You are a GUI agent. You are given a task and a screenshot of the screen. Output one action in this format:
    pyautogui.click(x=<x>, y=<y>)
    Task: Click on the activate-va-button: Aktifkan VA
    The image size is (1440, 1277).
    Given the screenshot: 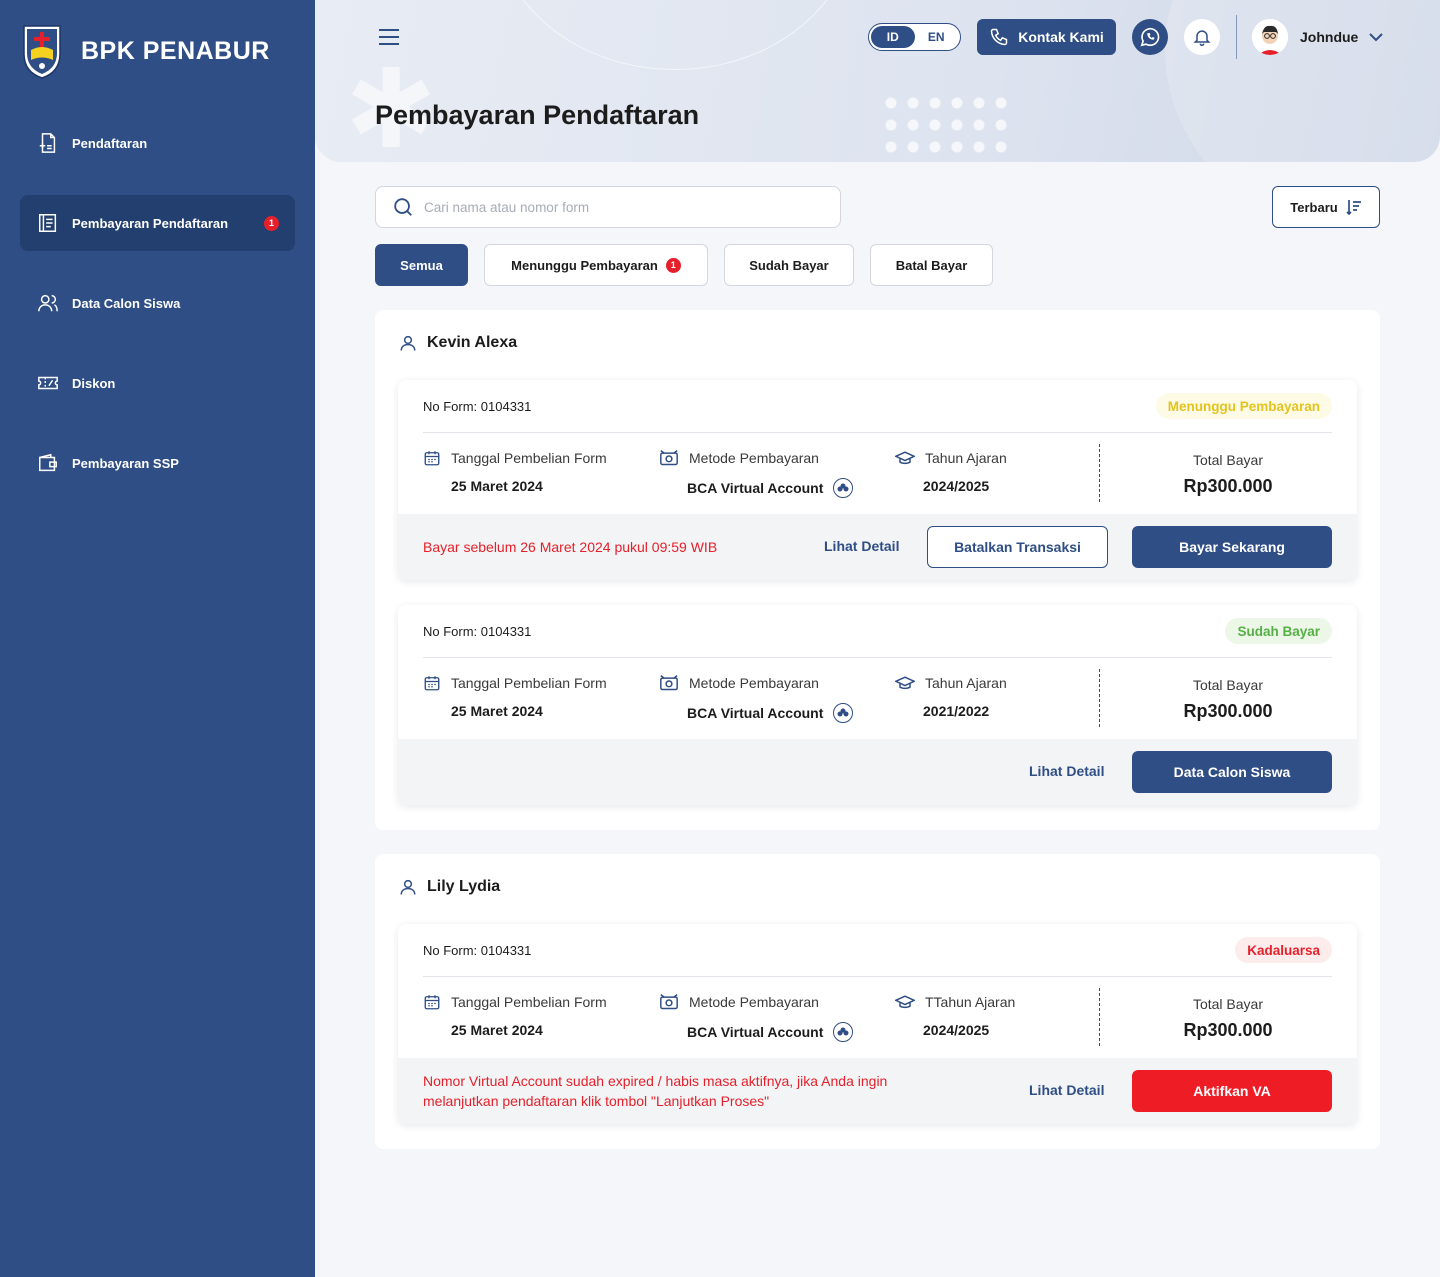 What is the action you would take?
    pyautogui.click(x=1232, y=1091)
    